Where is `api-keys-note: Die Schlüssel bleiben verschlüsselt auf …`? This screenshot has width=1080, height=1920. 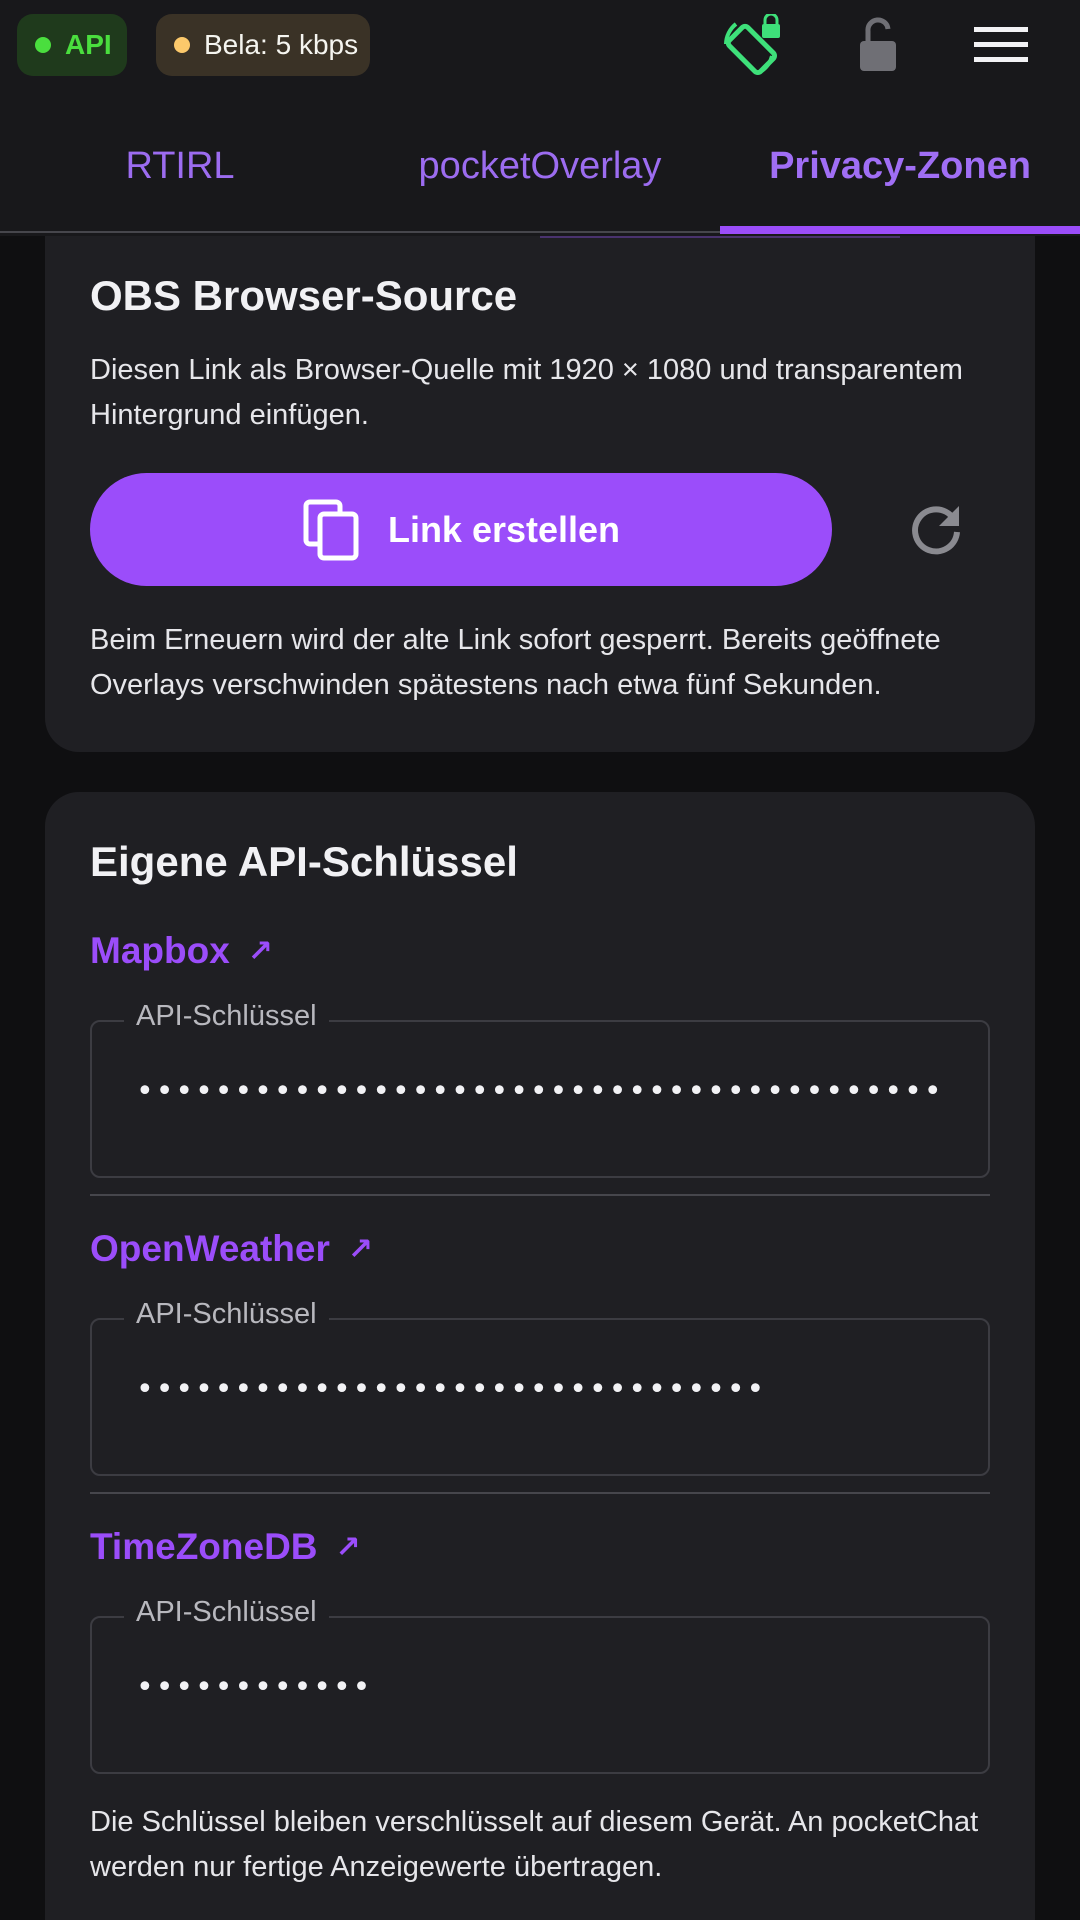 api-keys-note: Die Schlüssel bleiben verschlüsselt auf … is located at coordinates (534, 1844).